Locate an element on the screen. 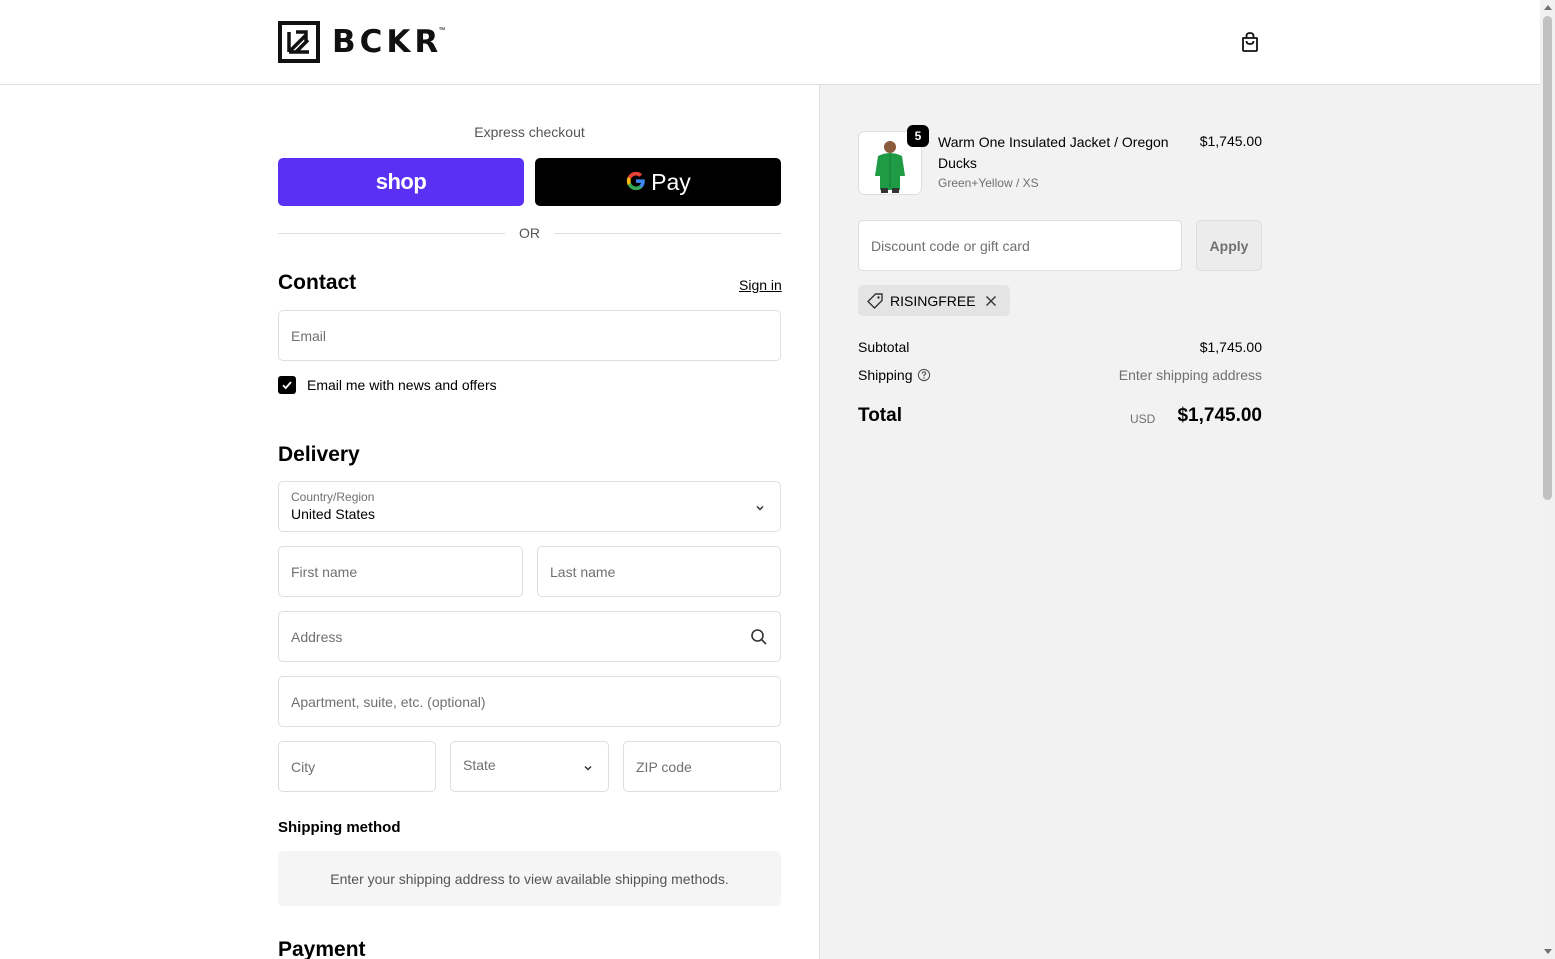 The image size is (1555, 959). shopping-bag-icon is located at coordinates (1250, 42).